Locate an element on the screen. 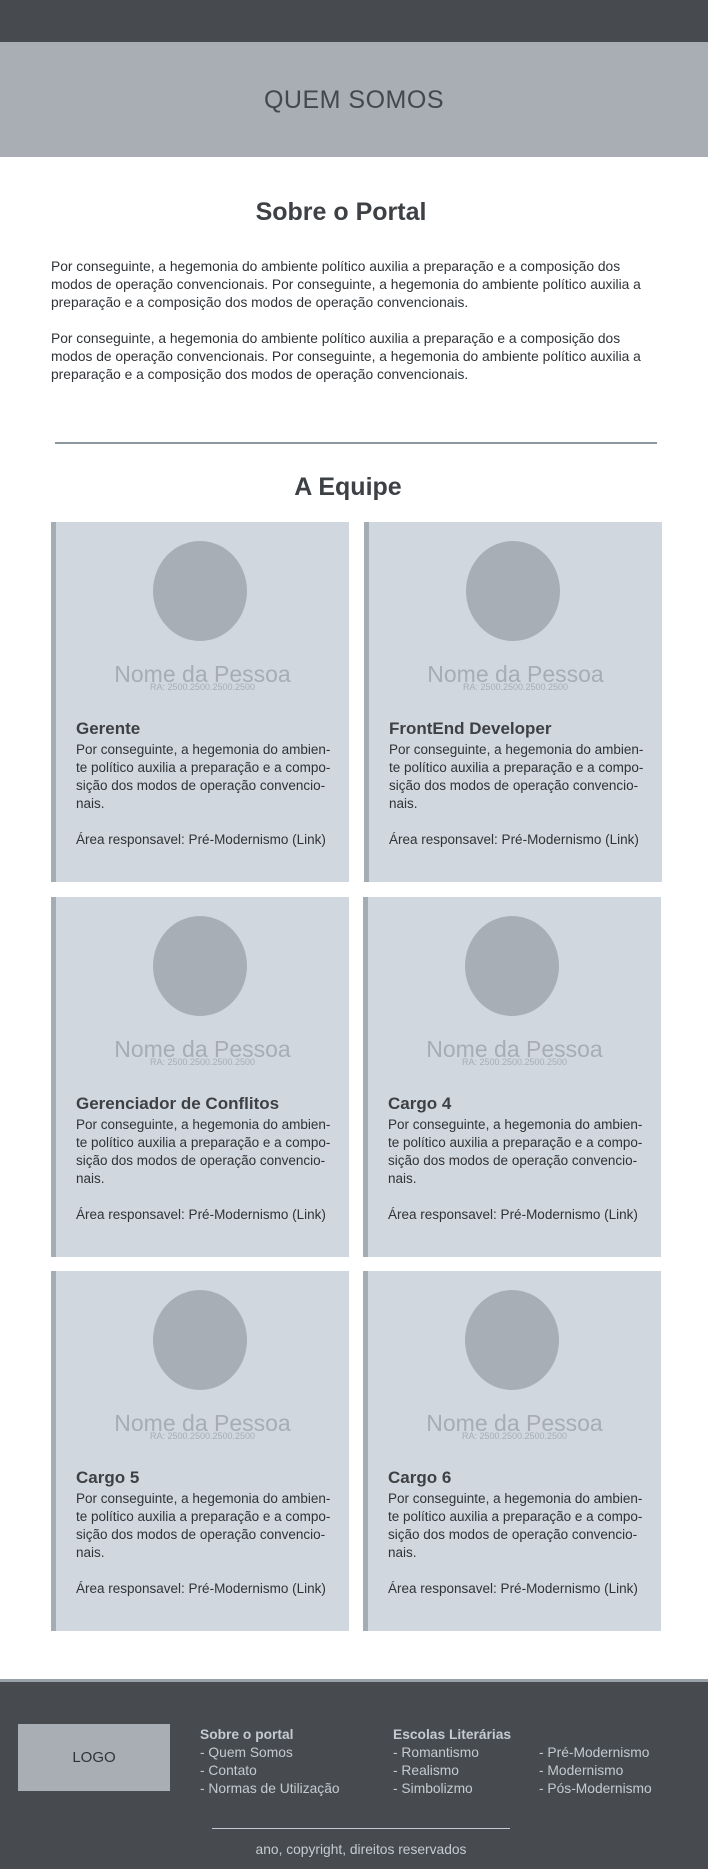 Image resolution: width=708 pixels, height=1869 pixels. hero-banner: QUEM SOMOS is located at coordinates (354, 99).